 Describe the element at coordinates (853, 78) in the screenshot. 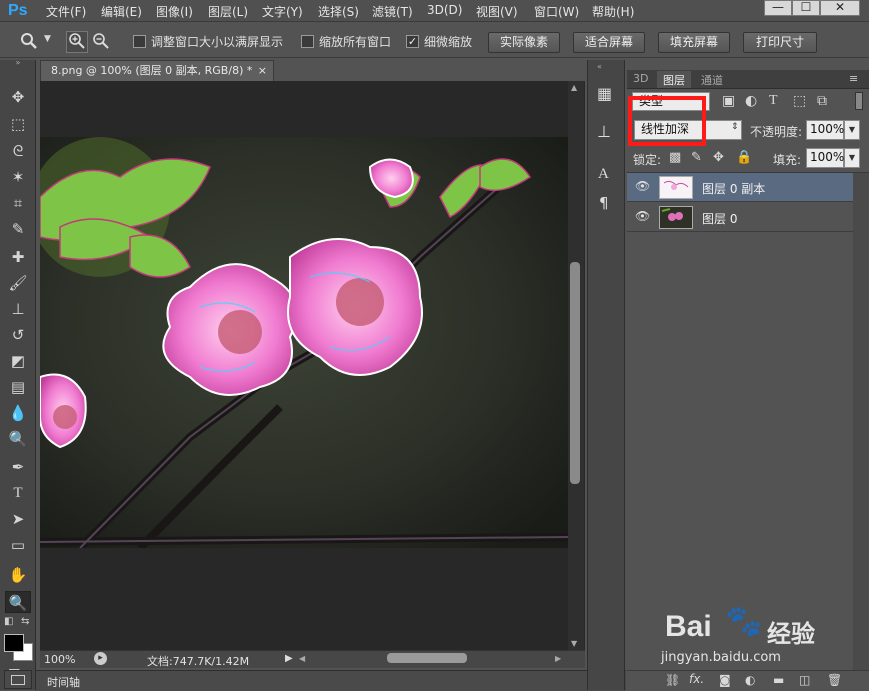

I see `panel-menu-icon: ≡` at that location.